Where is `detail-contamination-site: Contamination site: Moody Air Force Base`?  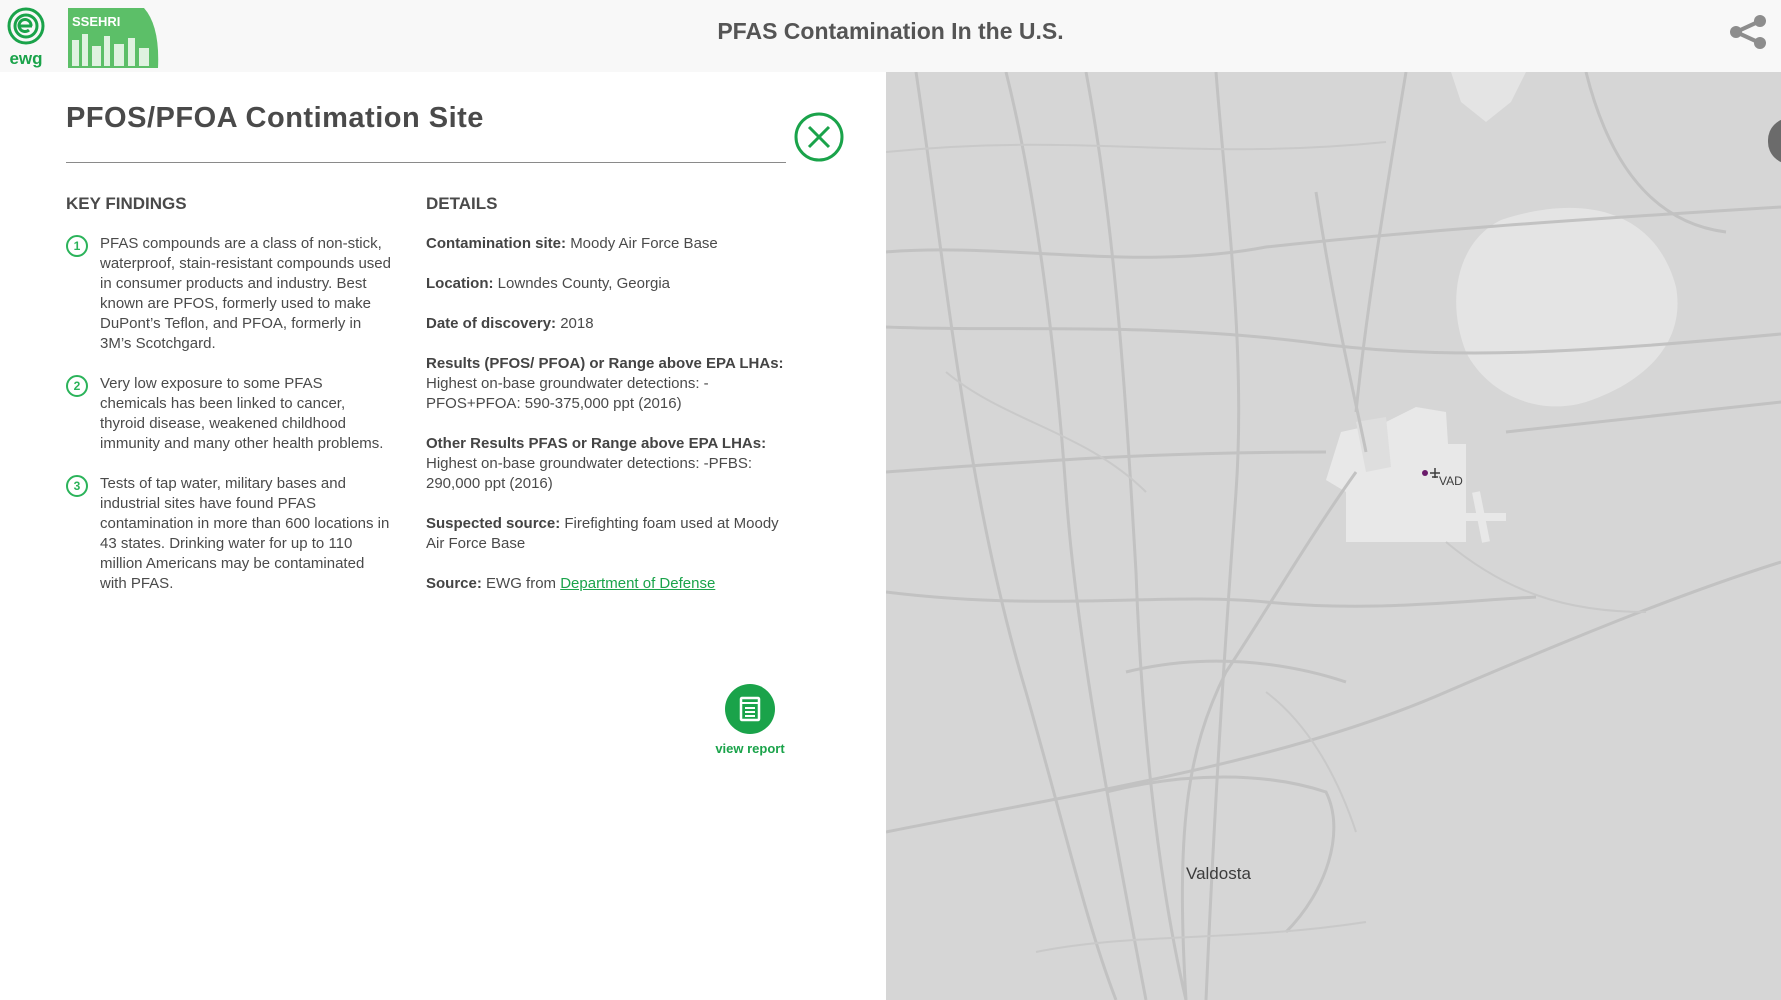
detail-contamination-site: Contamination site: Moody Air Force Base is located at coordinates (611, 244).